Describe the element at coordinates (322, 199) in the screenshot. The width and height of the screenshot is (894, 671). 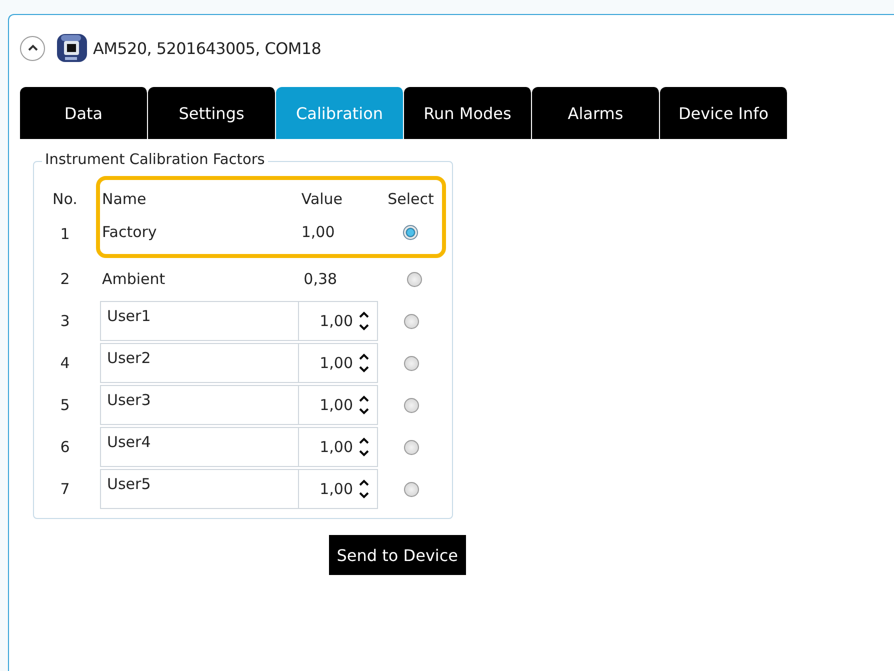
I see `column-header: Value` at that location.